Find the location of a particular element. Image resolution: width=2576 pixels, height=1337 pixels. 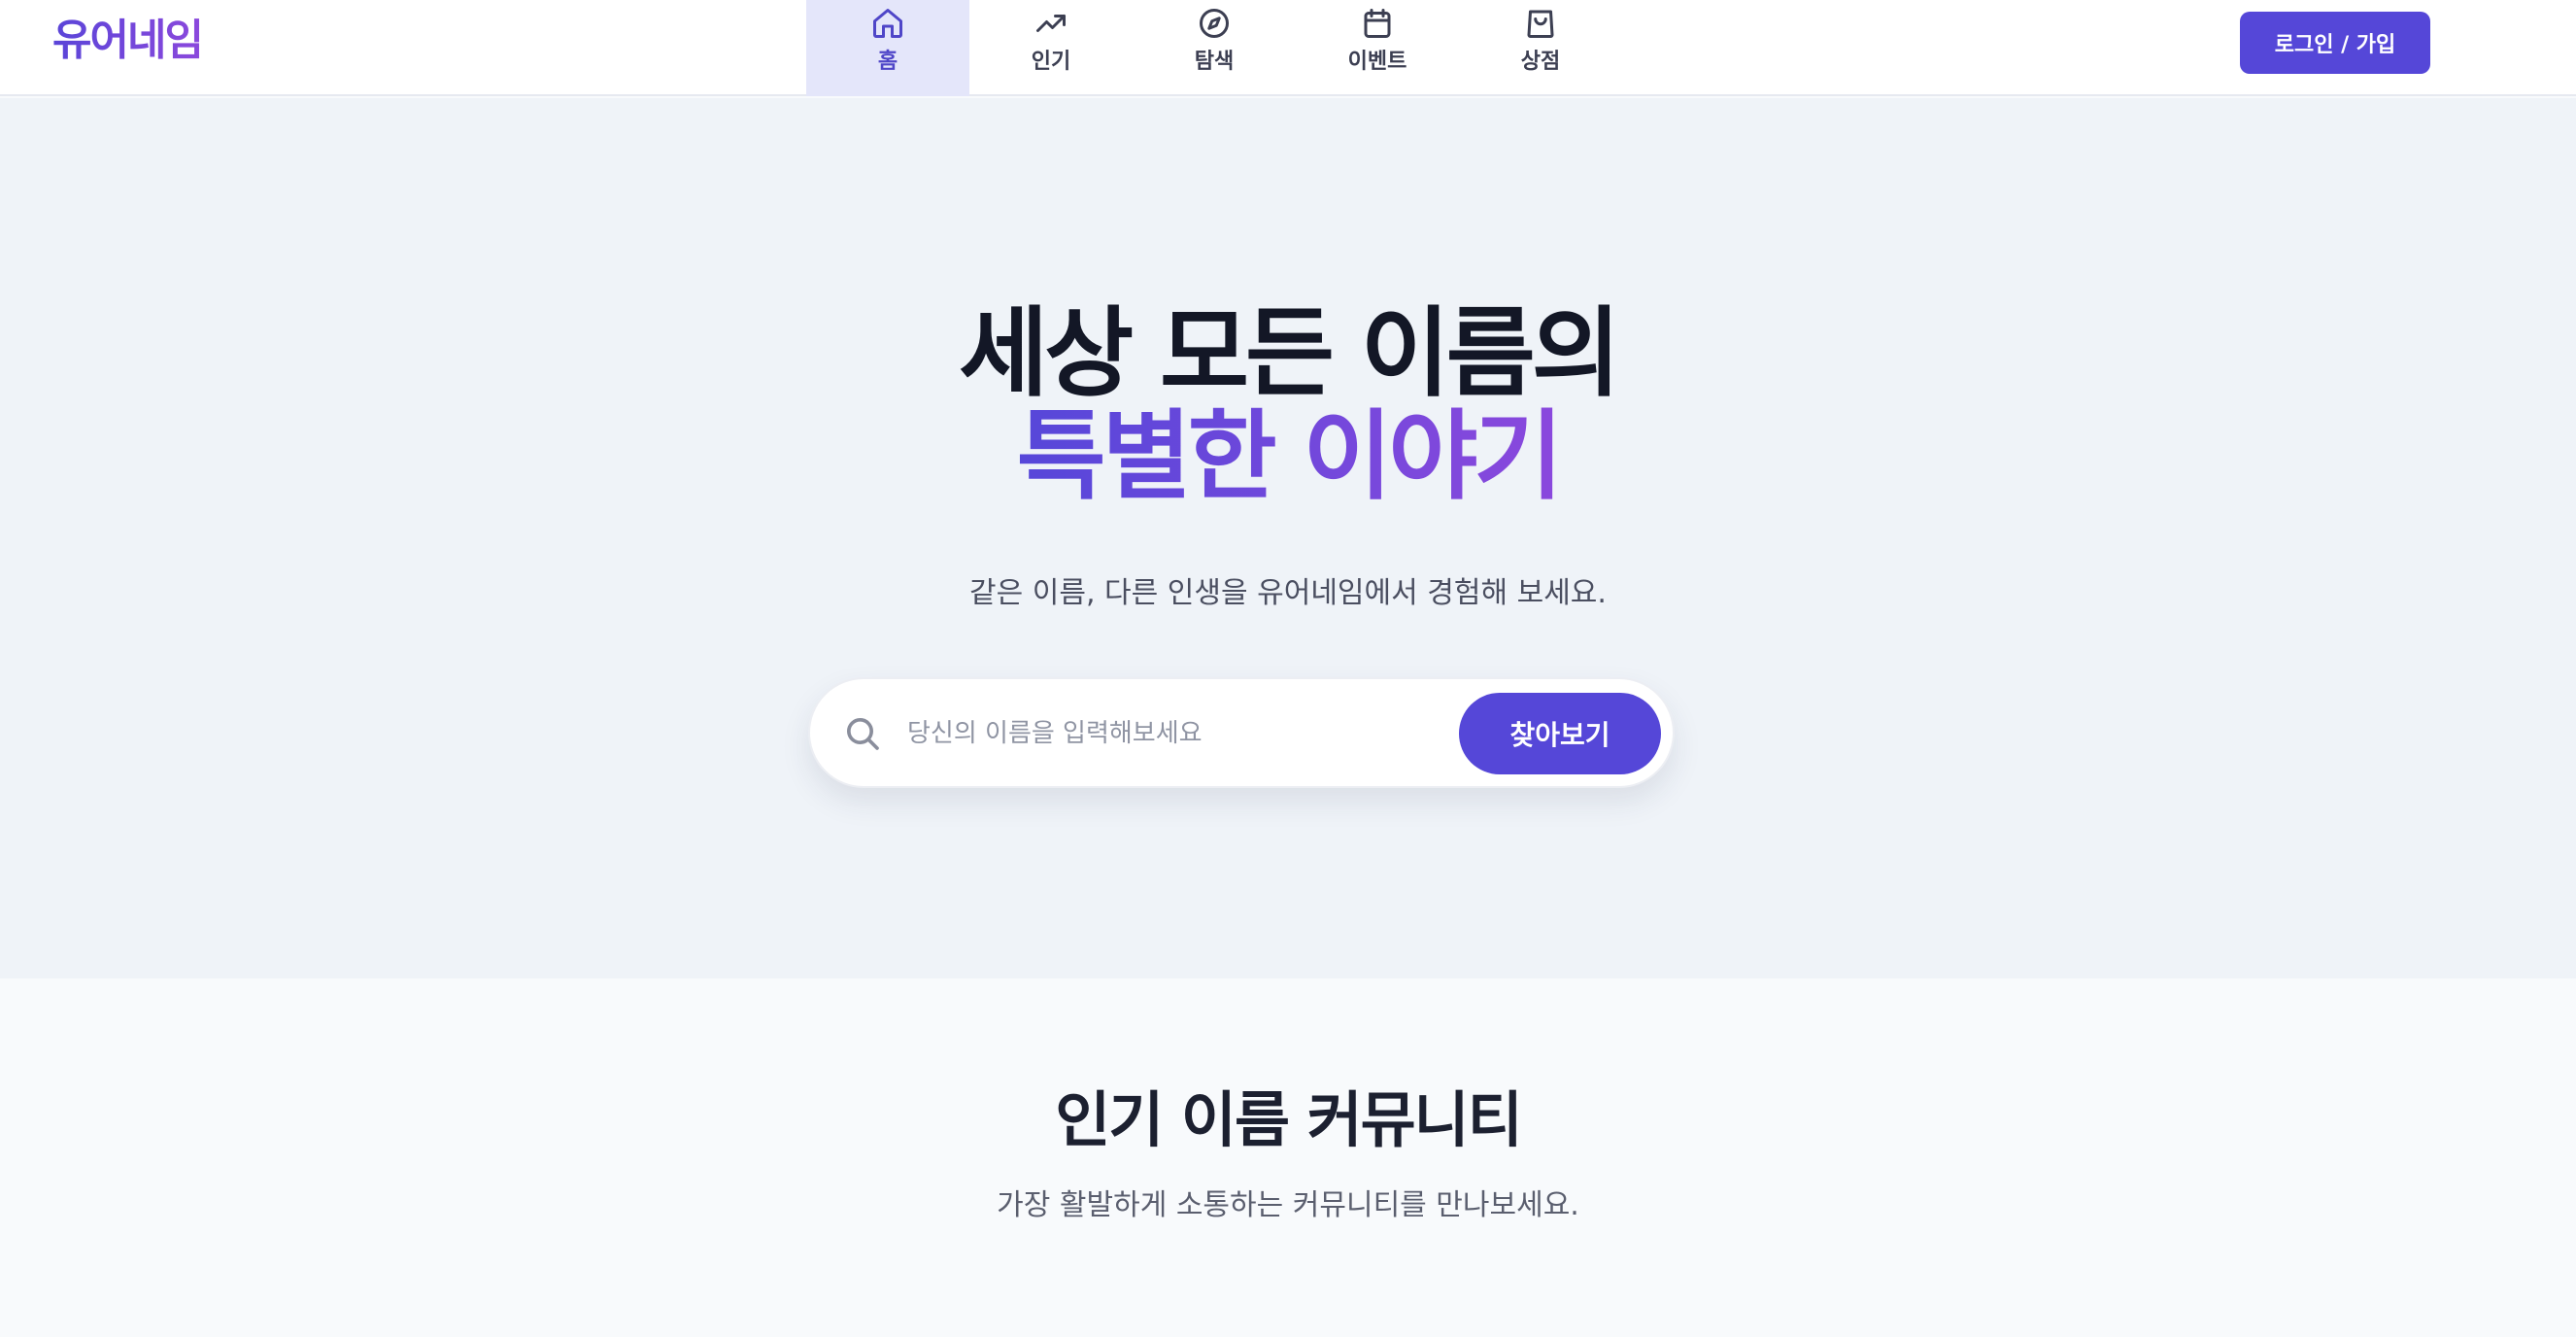

logo: 유어네임 is located at coordinates (128, 41).